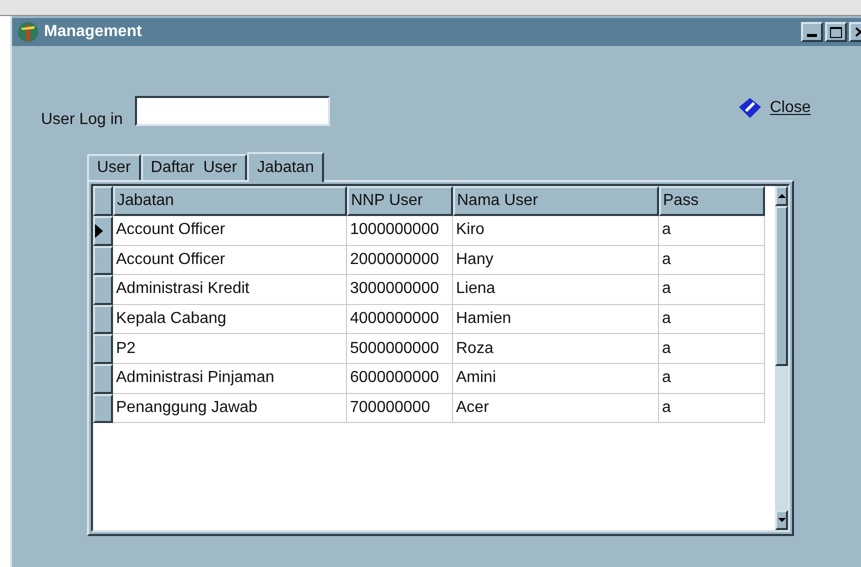 The height and width of the screenshot is (567, 861). What do you see at coordinates (556, 319) in the screenshot?
I see `table-cell: Hamien` at bounding box center [556, 319].